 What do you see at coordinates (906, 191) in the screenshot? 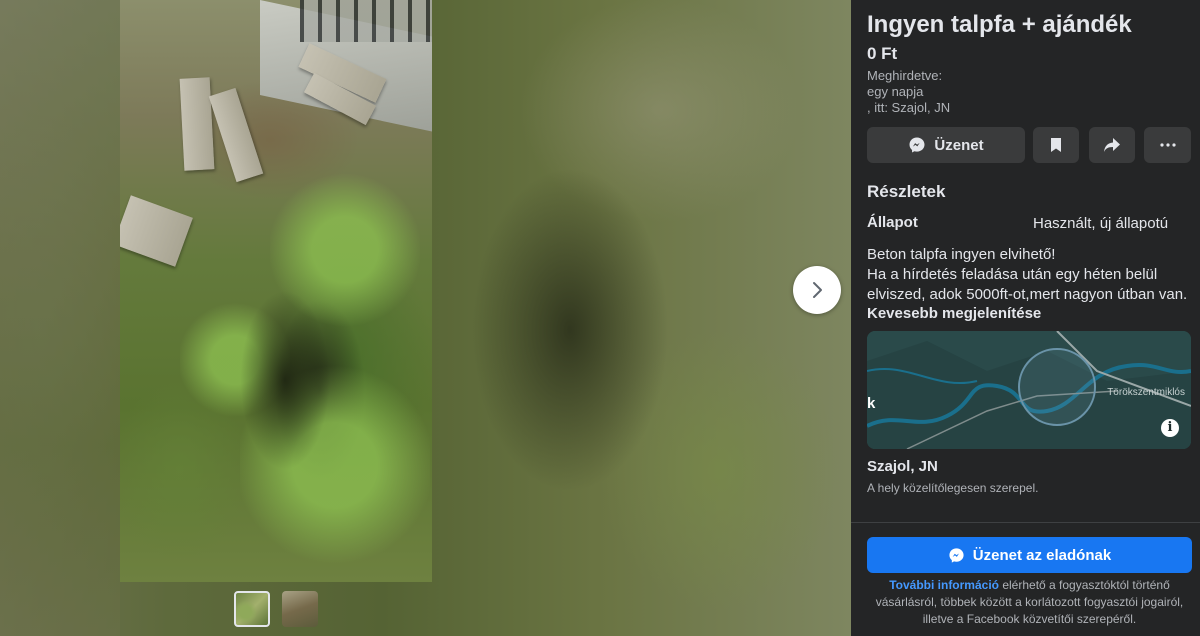
I see `details-heading: Részletek` at bounding box center [906, 191].